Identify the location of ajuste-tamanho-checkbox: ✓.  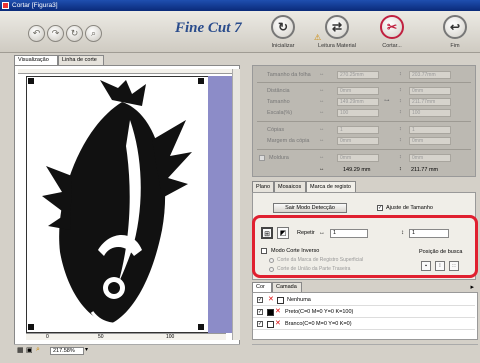
(380, 208).